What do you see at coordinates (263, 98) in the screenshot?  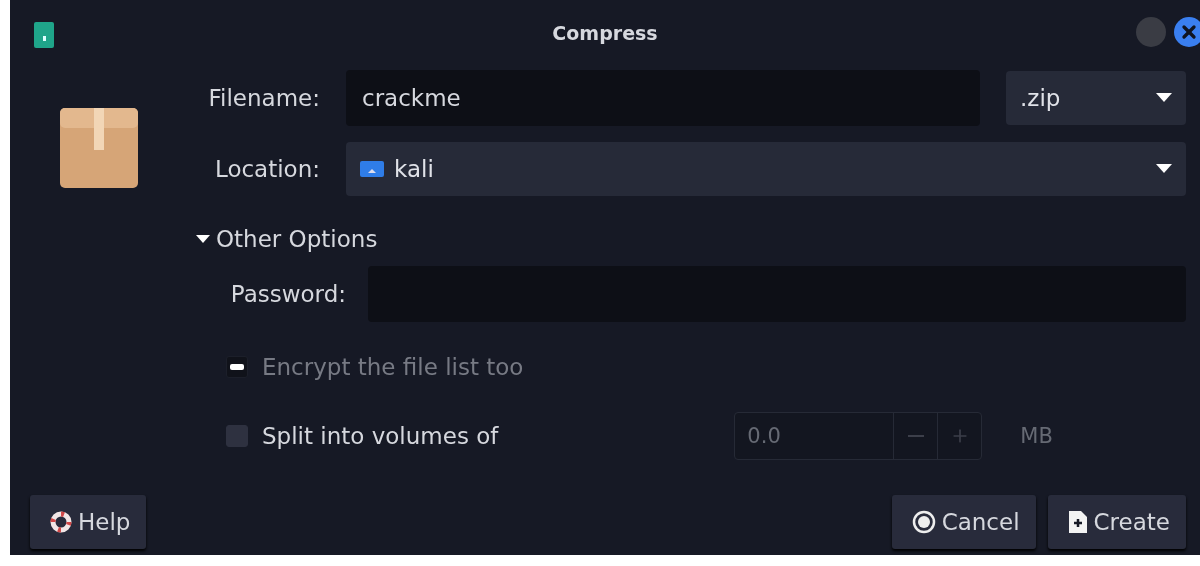 I see `filename-label: Filename:` at bounding box center [263, 98].